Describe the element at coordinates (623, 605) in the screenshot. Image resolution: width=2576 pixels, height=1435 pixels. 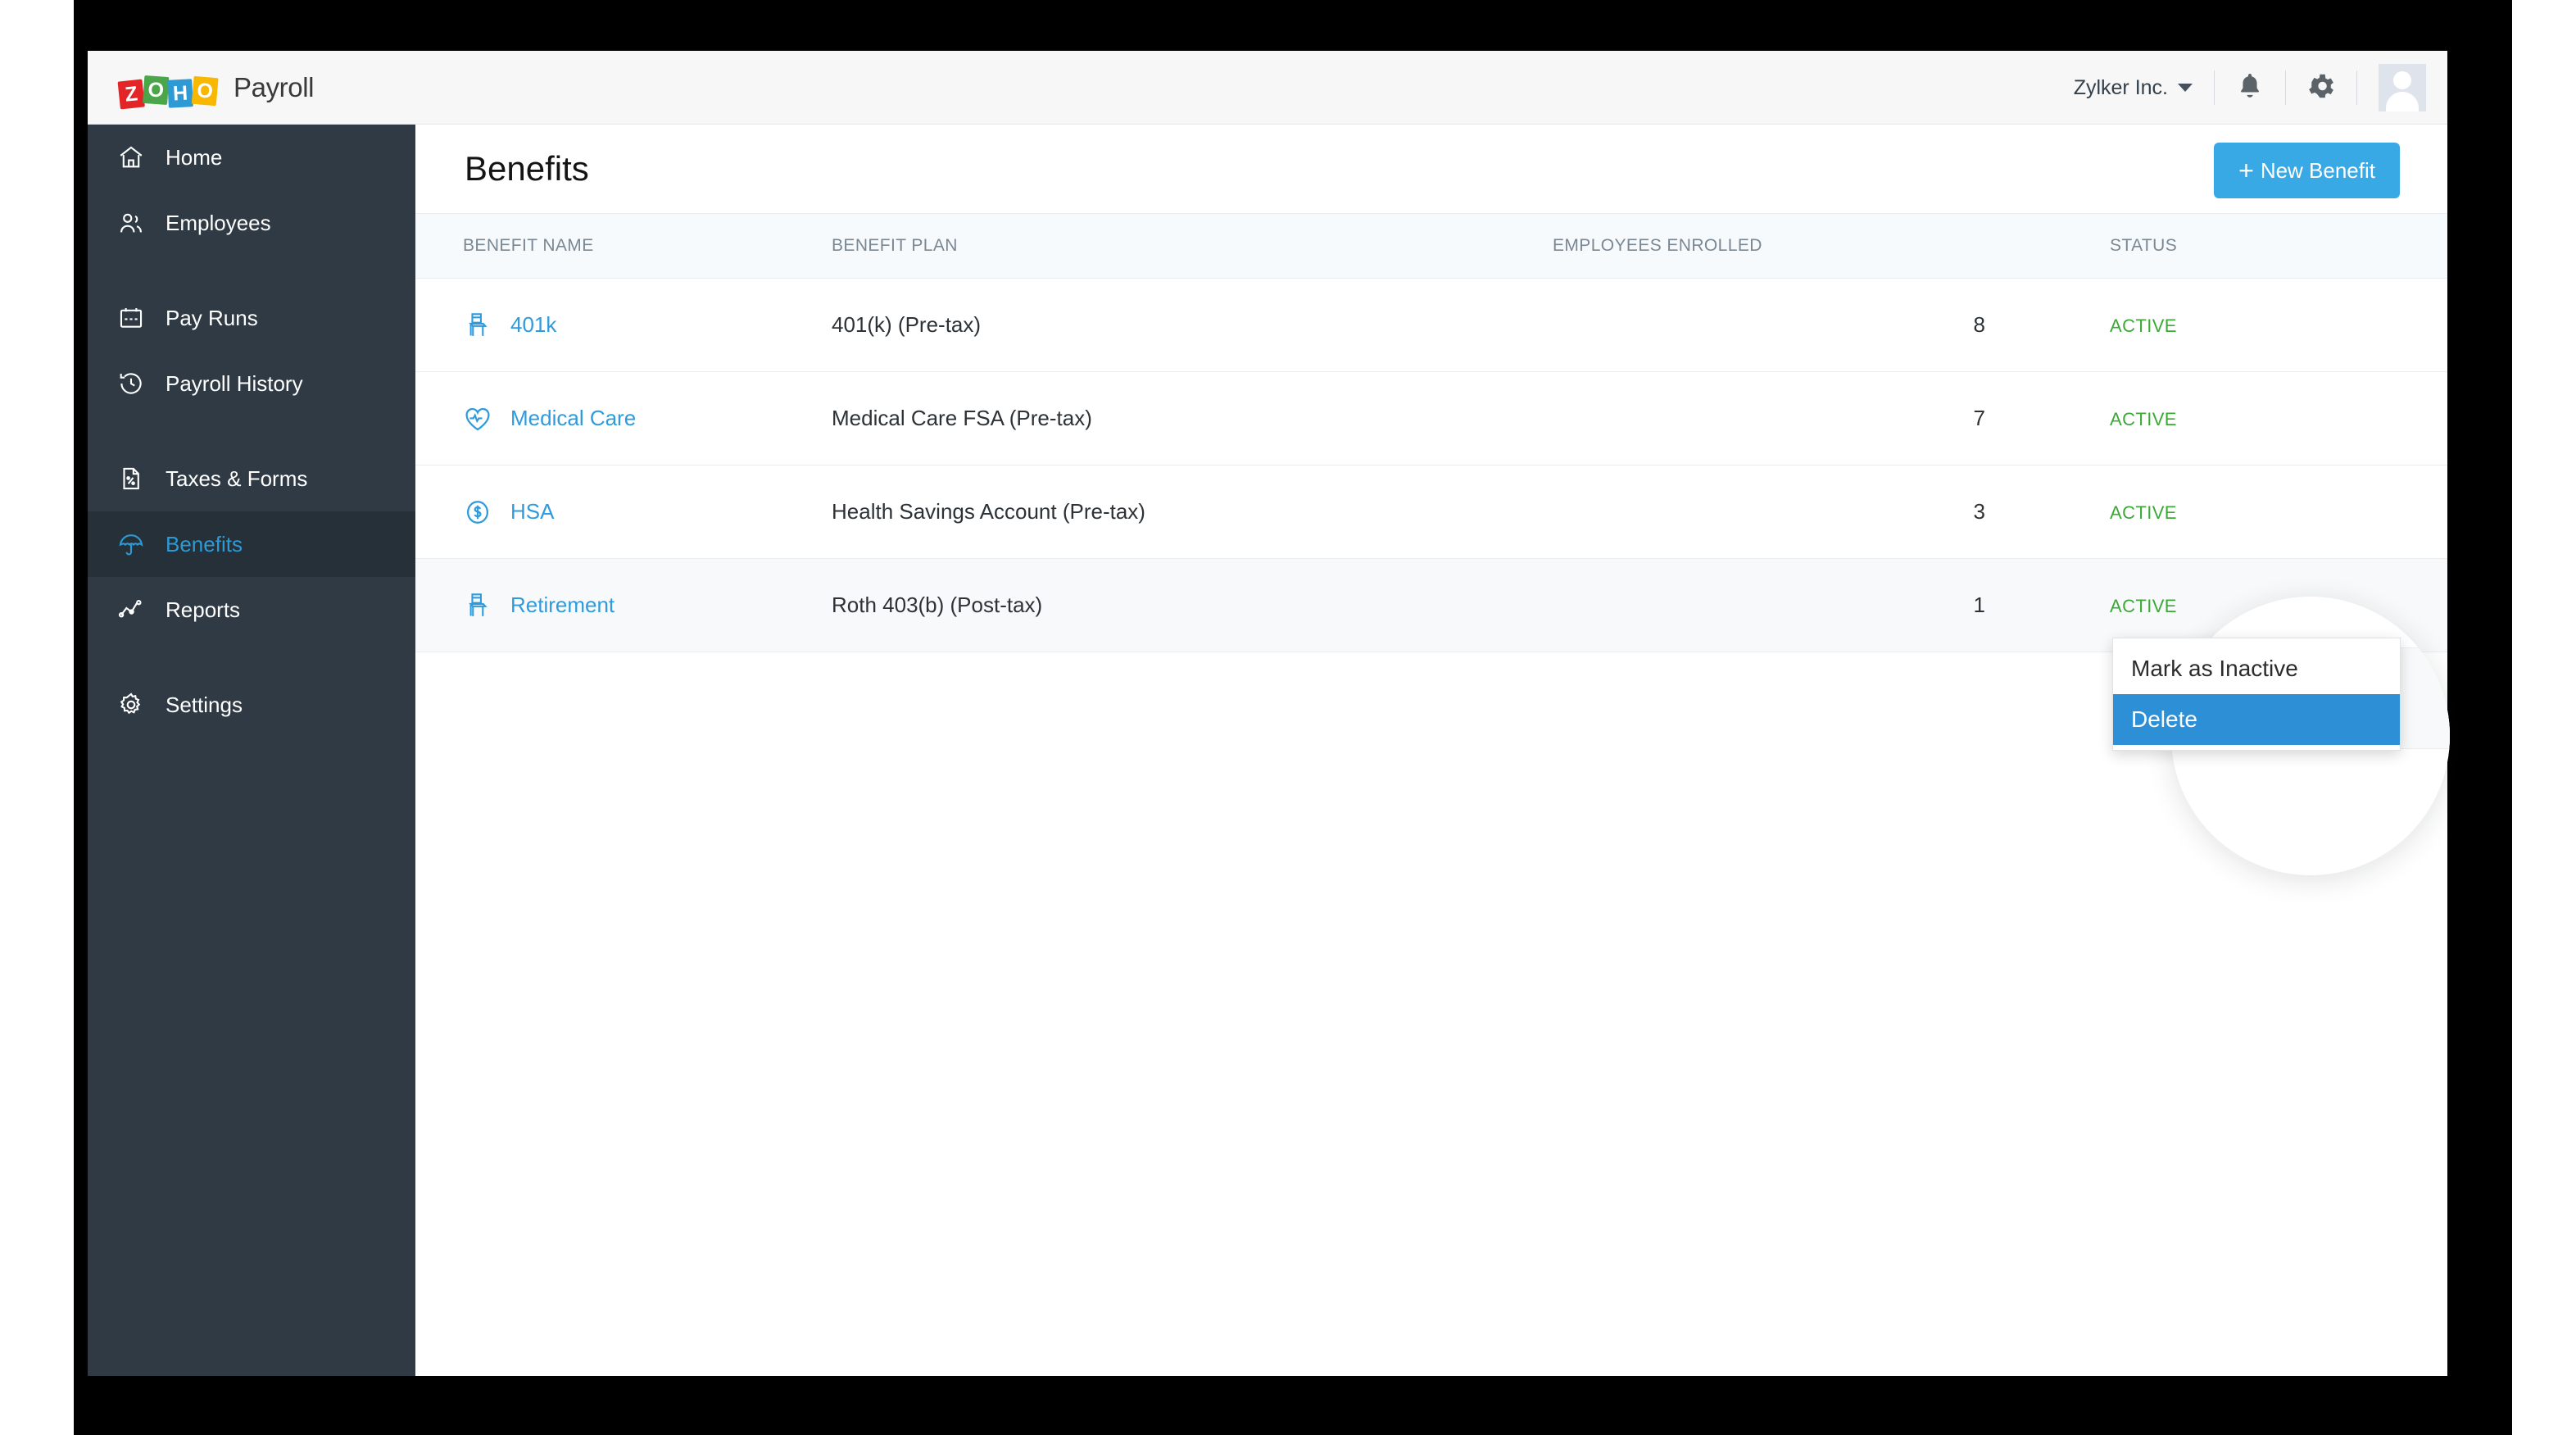
I see `cell-benefit-name: Retirement` at that location.